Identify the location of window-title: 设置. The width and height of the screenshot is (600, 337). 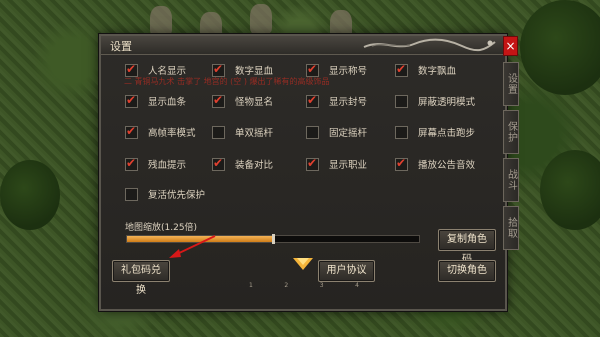
(121, 46).